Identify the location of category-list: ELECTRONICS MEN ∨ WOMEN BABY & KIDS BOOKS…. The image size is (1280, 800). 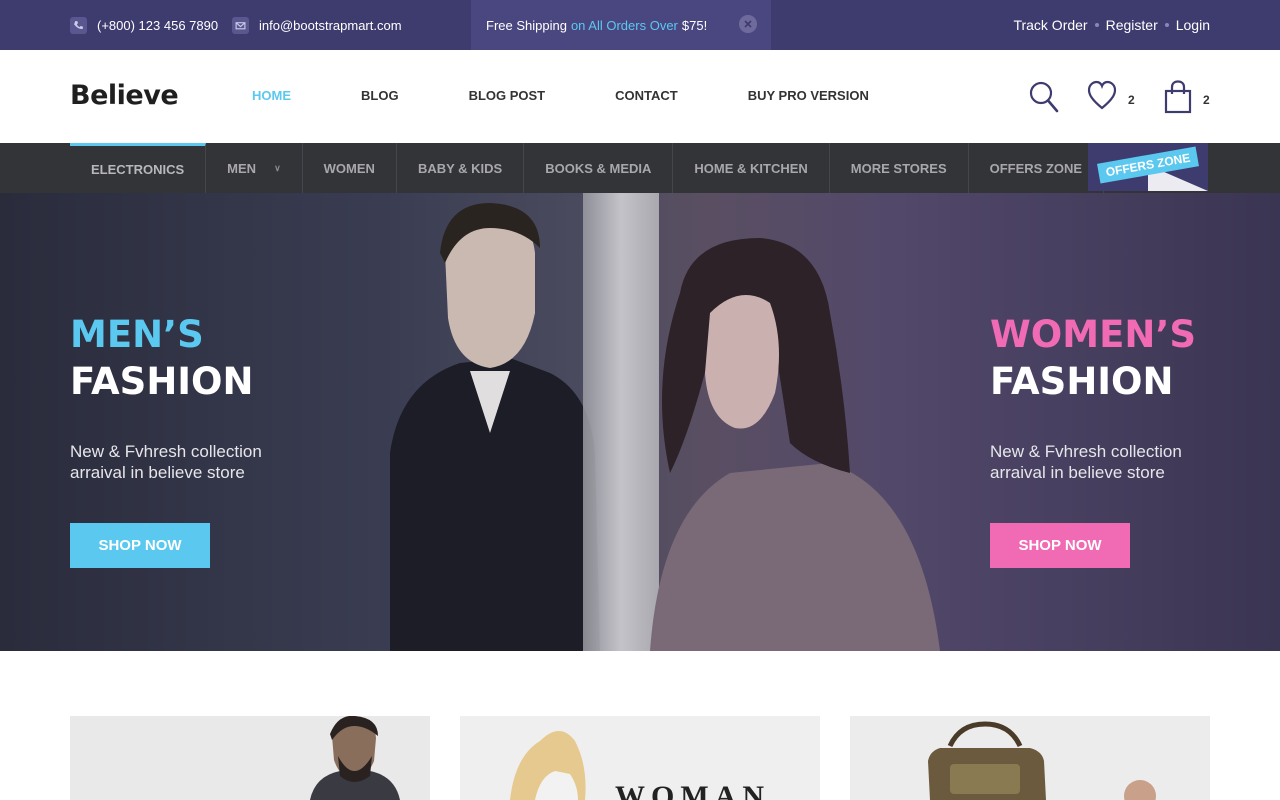
(587, 168).